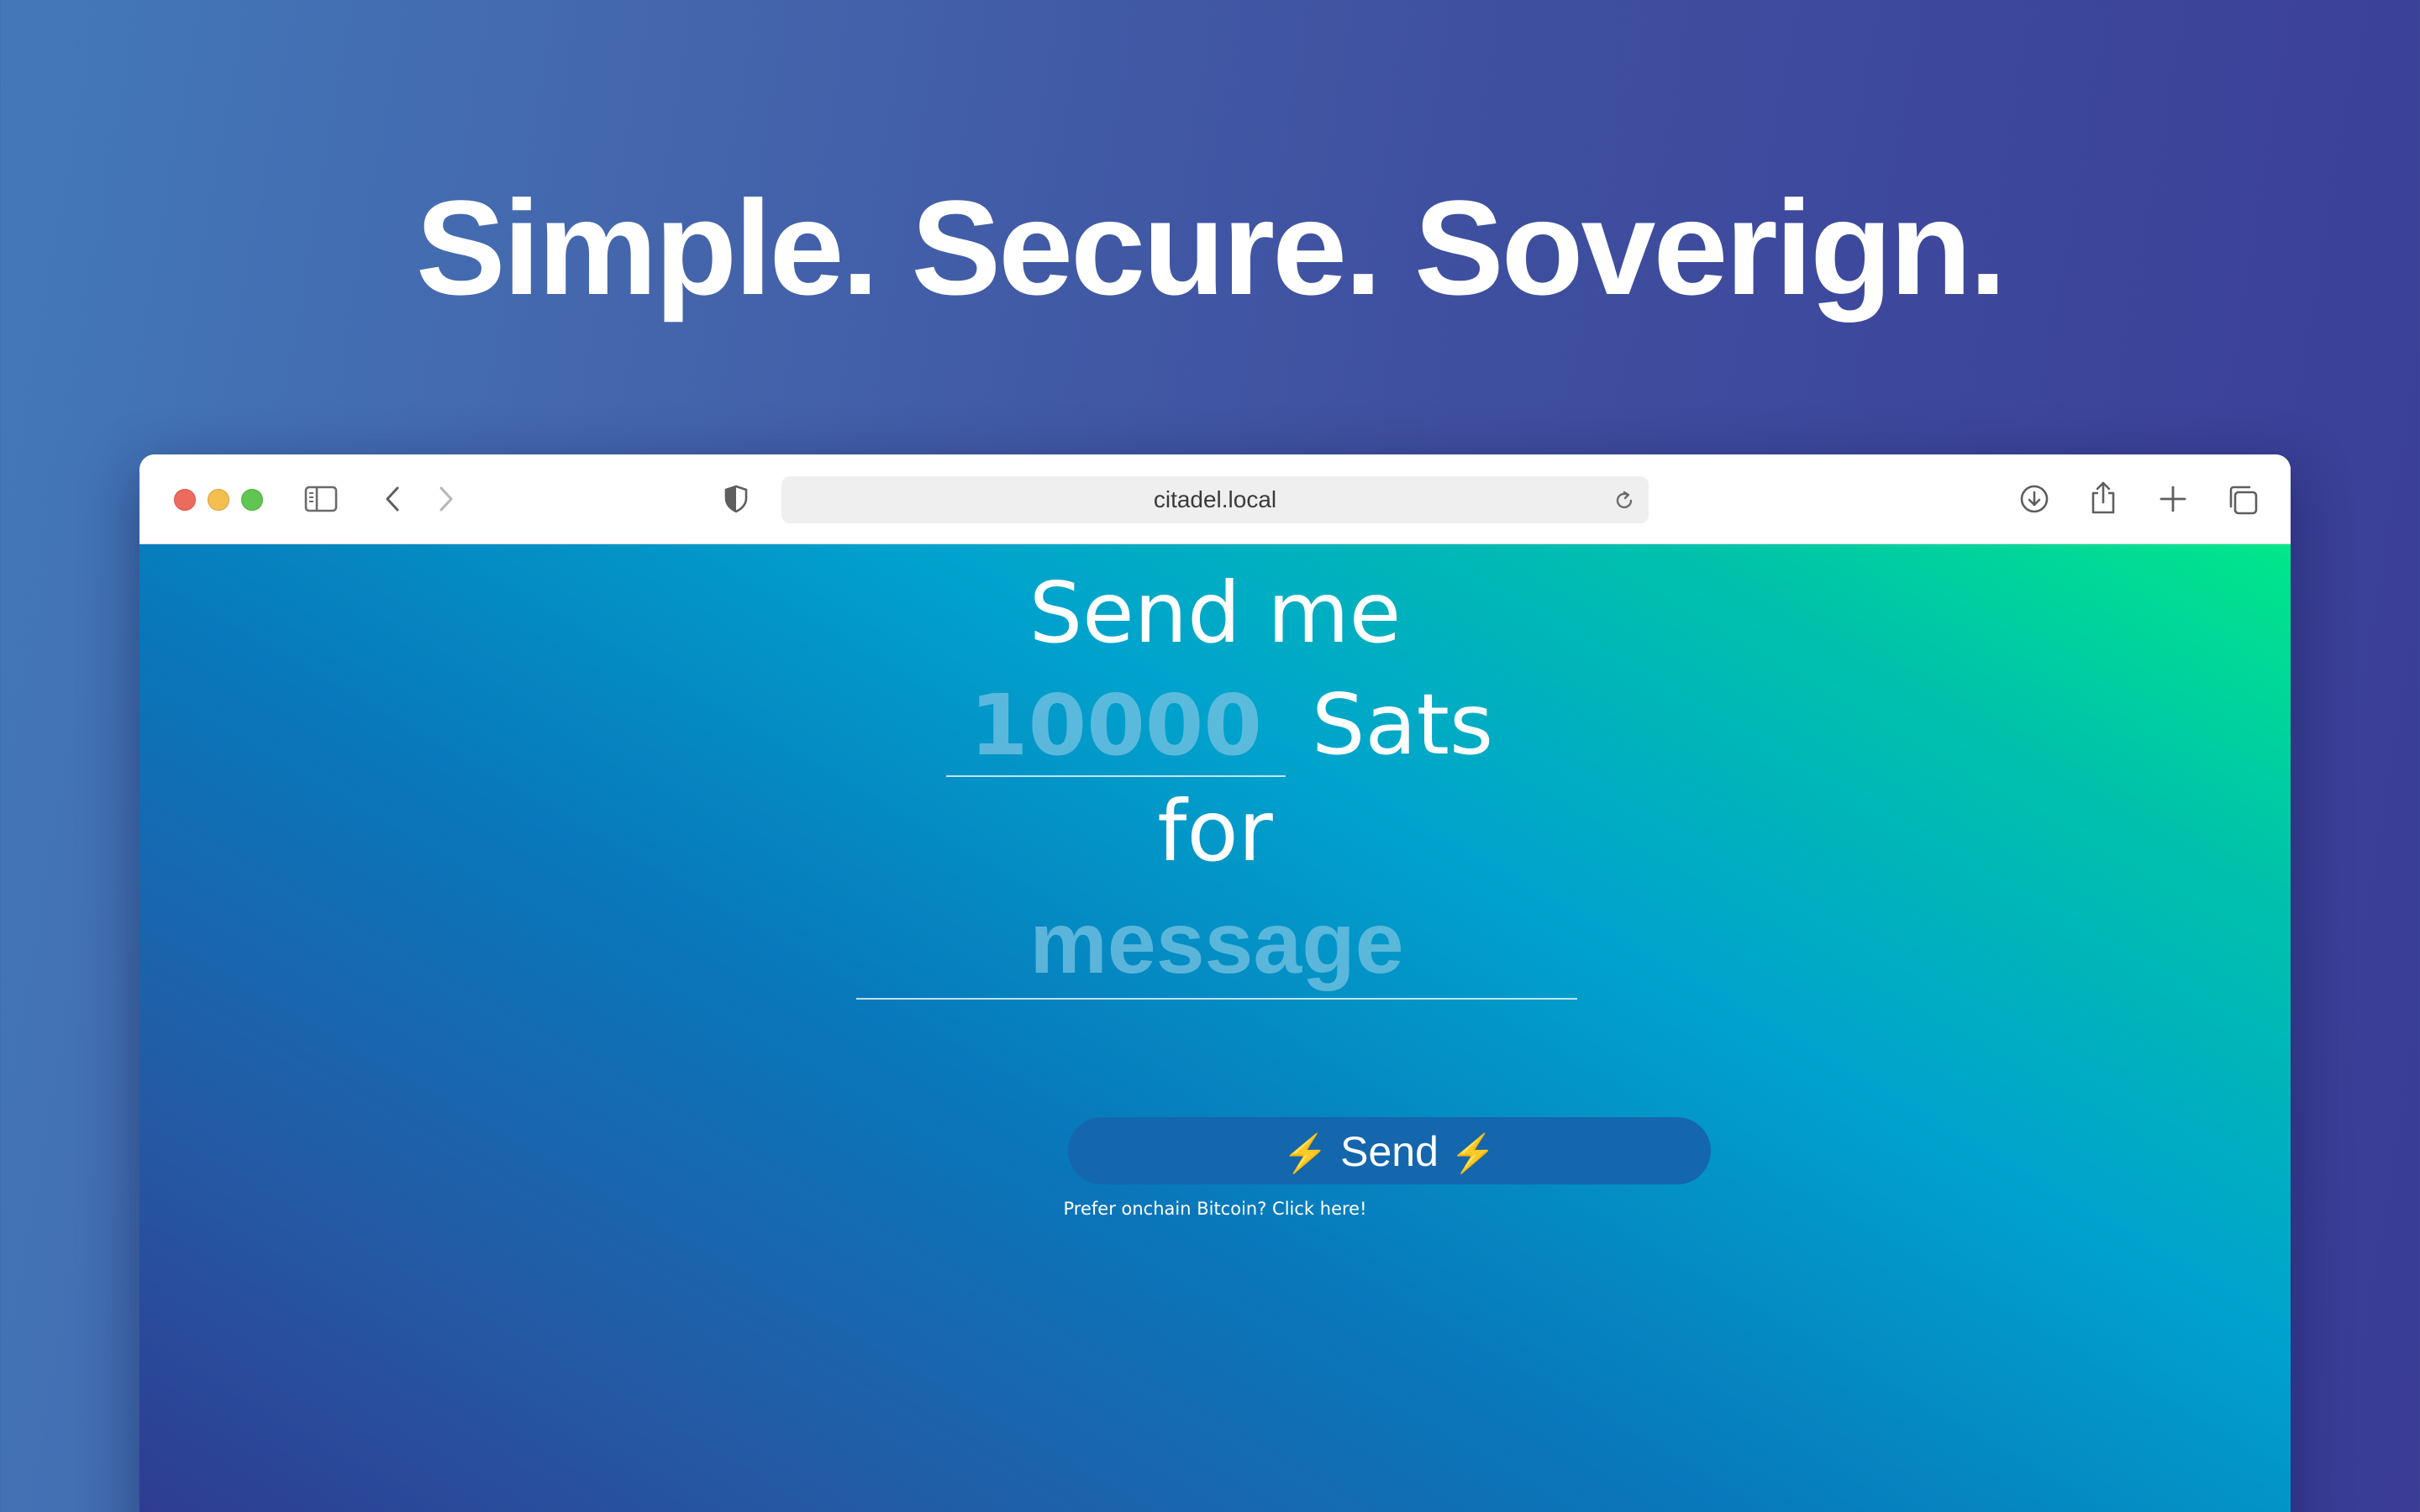 Image resolution: width=2420 pixels, height=1512 pixels. Describe the element at coordinates (2243, 500) in the screenshot. I see `tabs-overview-icon` at that location.